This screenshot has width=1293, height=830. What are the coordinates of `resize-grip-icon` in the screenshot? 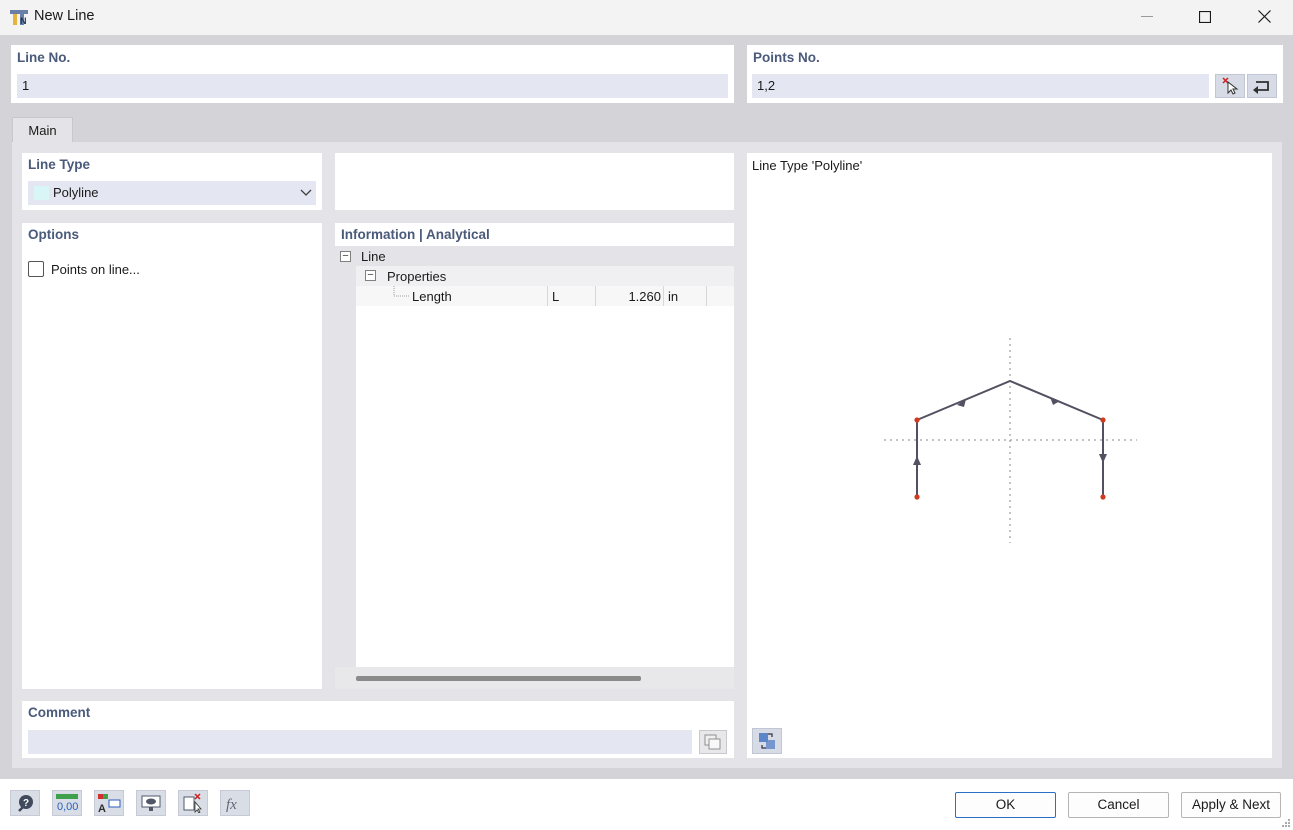 It's located at (1286, 823).